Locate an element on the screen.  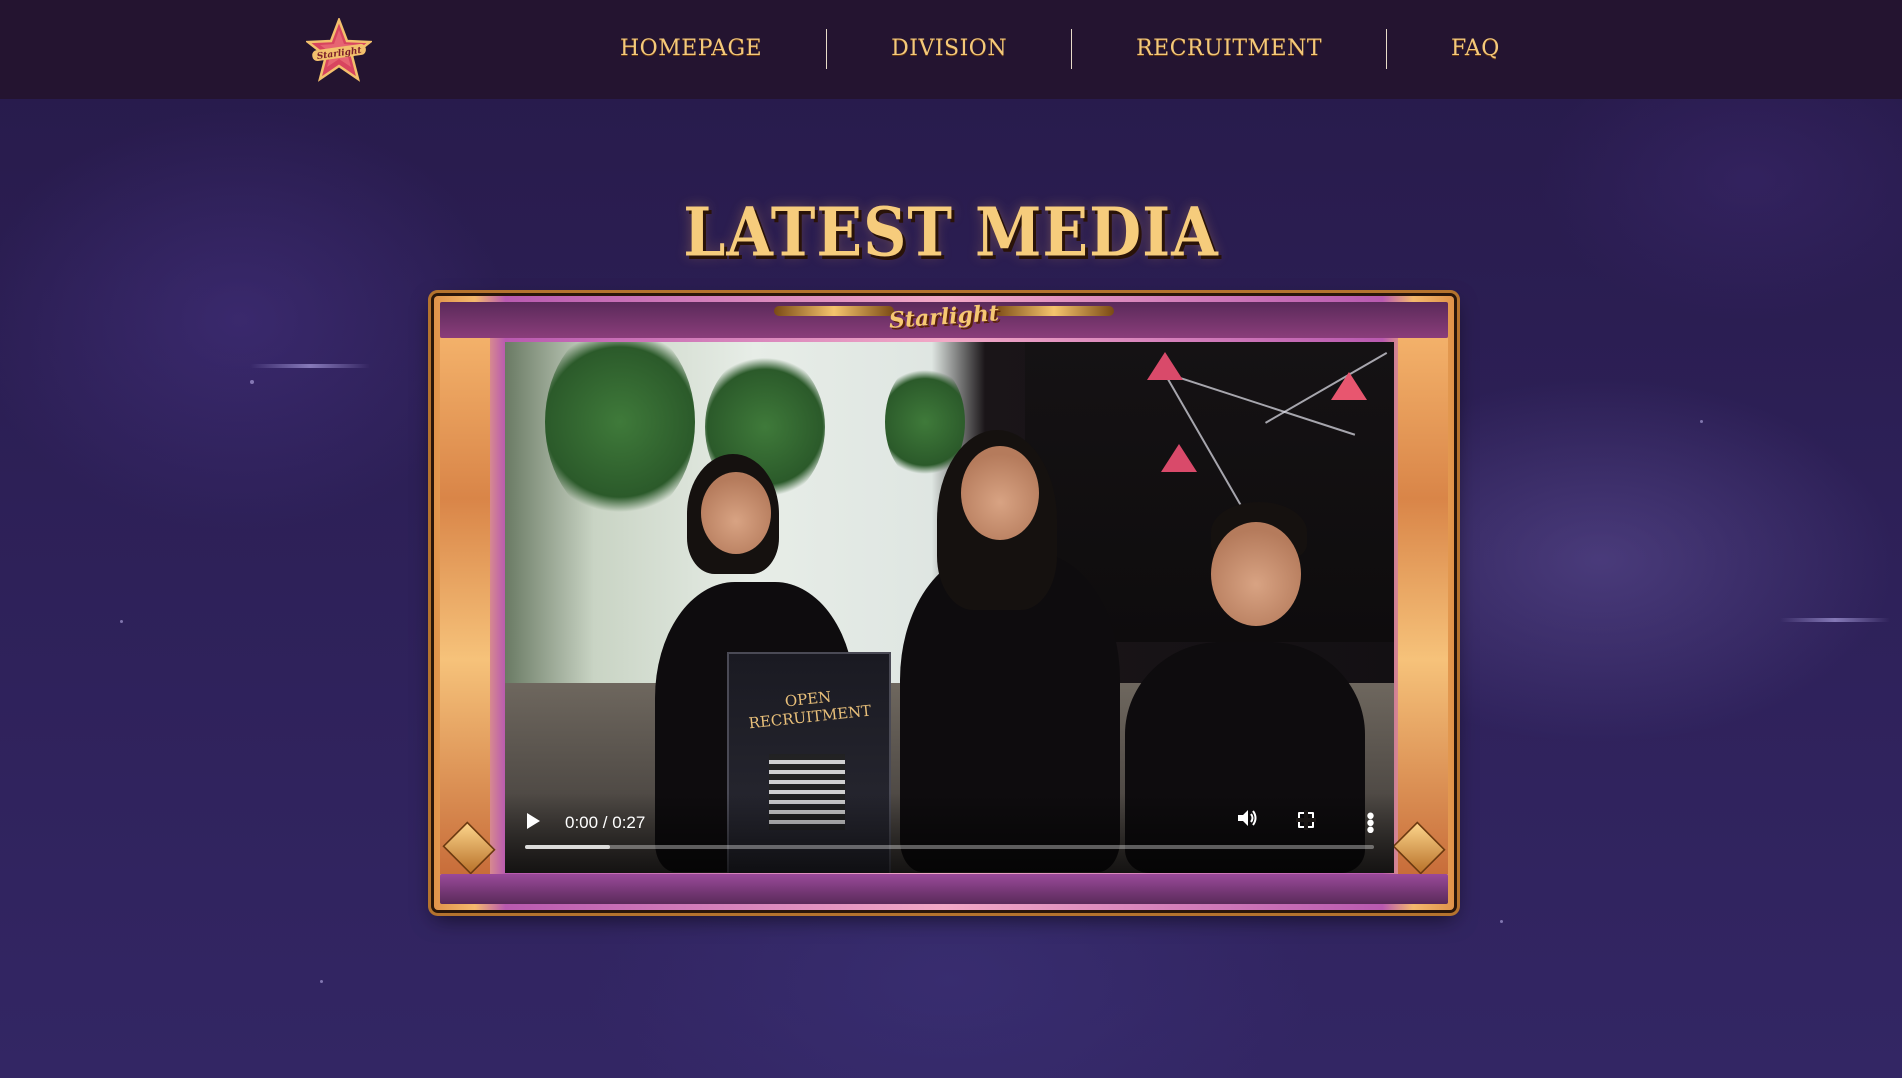
volume-icon is located at coordinates (1247, 820).